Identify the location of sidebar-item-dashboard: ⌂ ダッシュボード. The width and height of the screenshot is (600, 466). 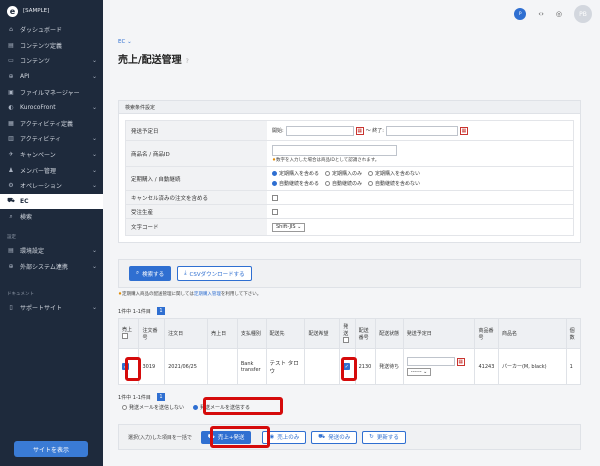
(51, 30).